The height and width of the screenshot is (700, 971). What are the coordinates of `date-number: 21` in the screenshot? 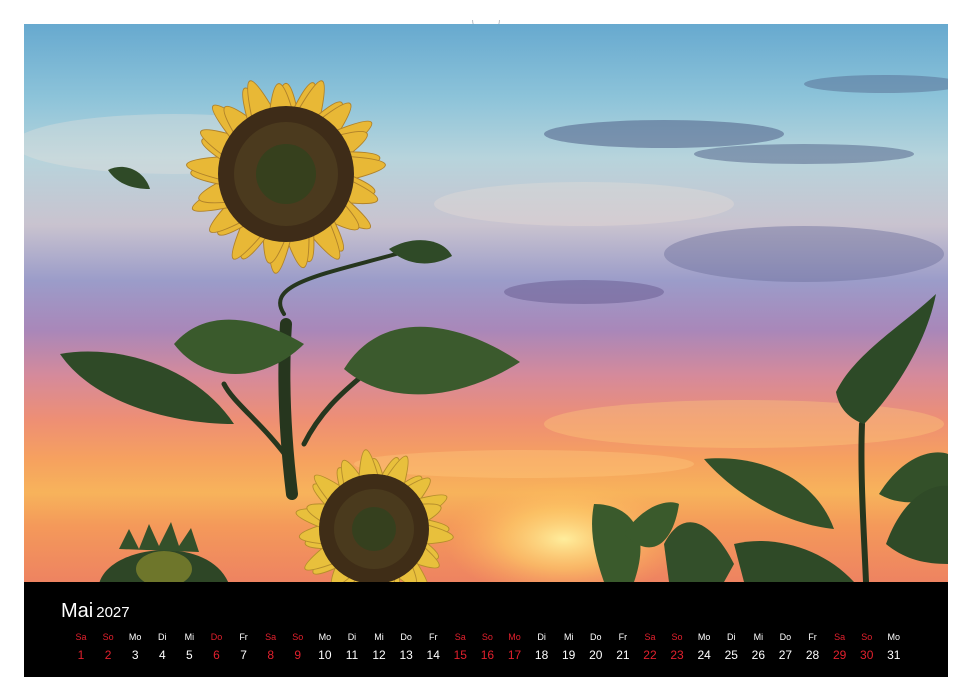 It's located at (623, 655).